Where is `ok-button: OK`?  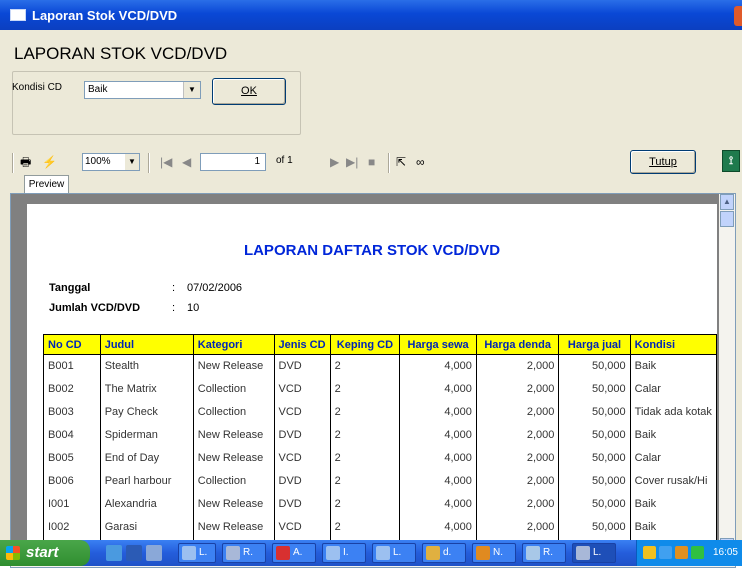 ok-button: OK is located at coordinates (249, 91).